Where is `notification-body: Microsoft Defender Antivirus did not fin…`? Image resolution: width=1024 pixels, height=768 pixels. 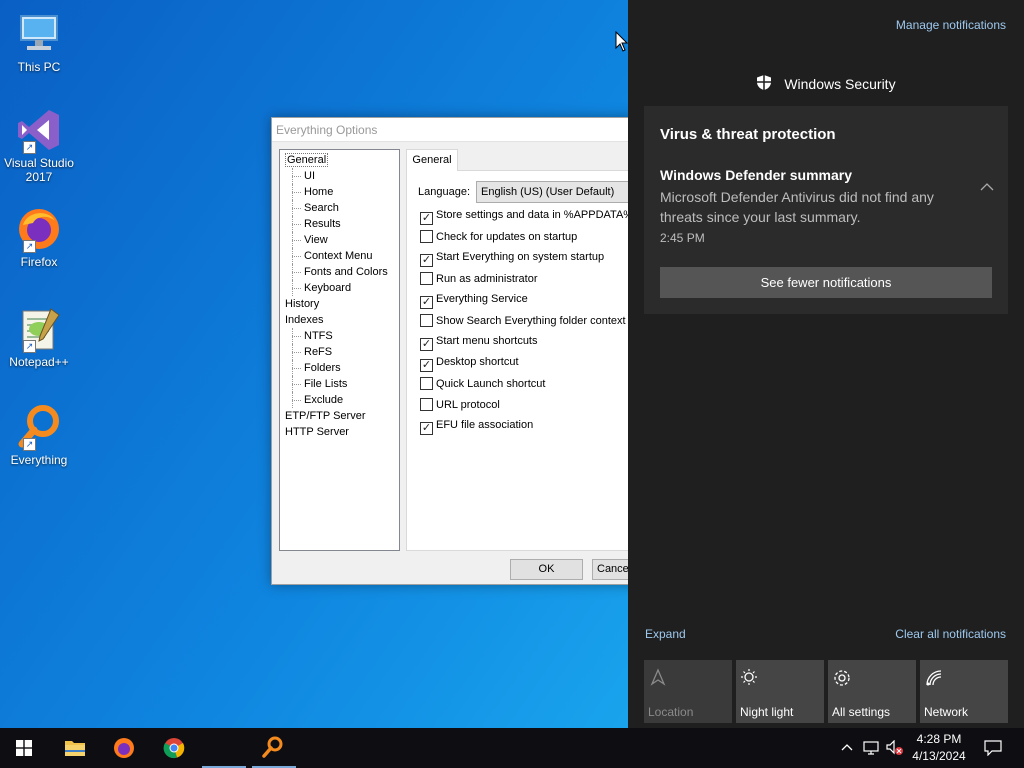
notification-body: Microsoft Defender Antivirus did not fin… is located at coordinates (797, 207).